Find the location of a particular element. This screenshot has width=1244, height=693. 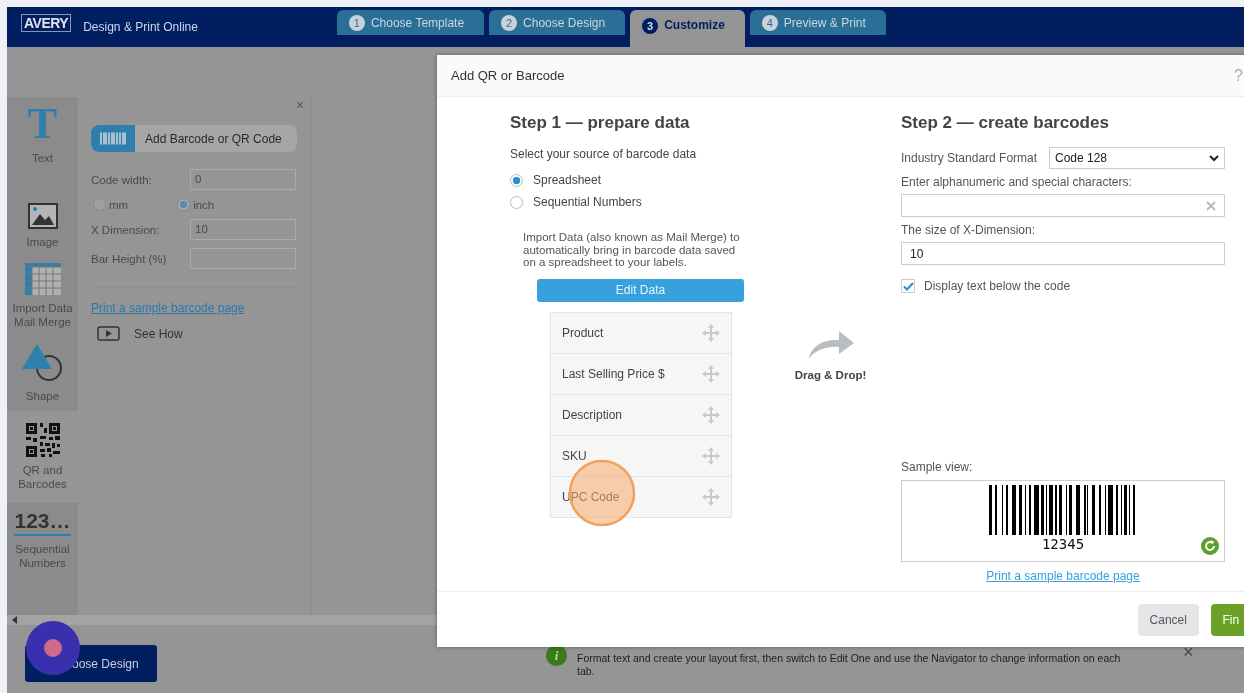

format-dropdown: Code 128 is located at coordinates (1137, 158).